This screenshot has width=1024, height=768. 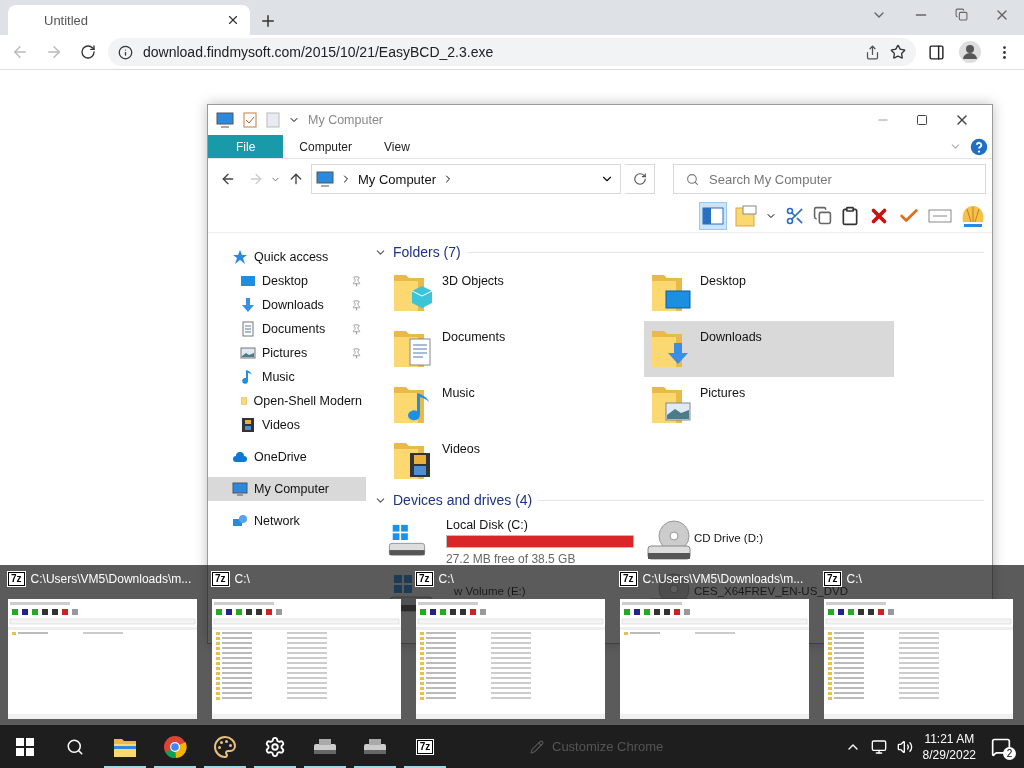 I want to click on ribbon-tab: Computer, so click(x=326, y=146).